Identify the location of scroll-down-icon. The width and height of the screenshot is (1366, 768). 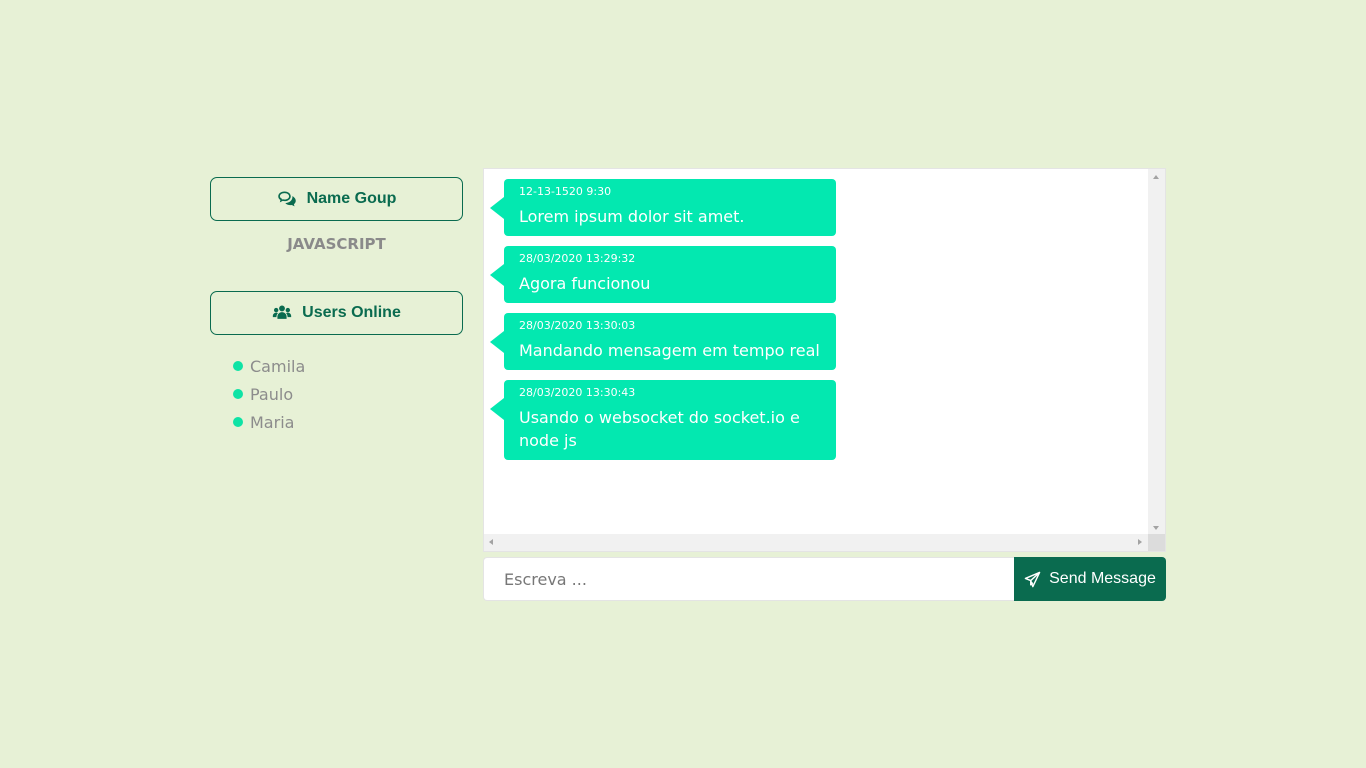
(1156, 528).